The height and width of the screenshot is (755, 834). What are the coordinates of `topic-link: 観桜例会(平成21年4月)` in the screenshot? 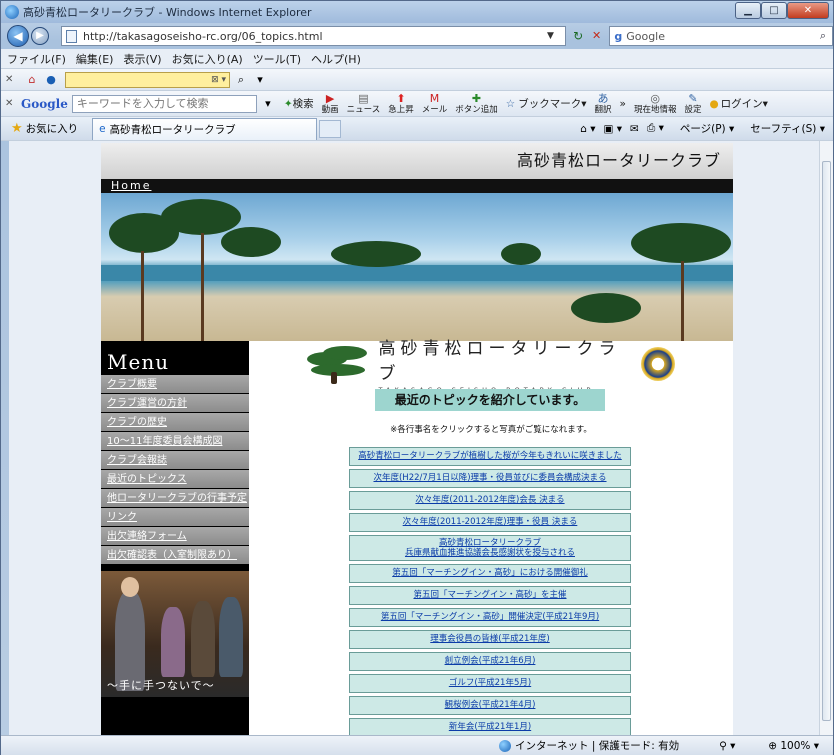 It's located at (490, 705).